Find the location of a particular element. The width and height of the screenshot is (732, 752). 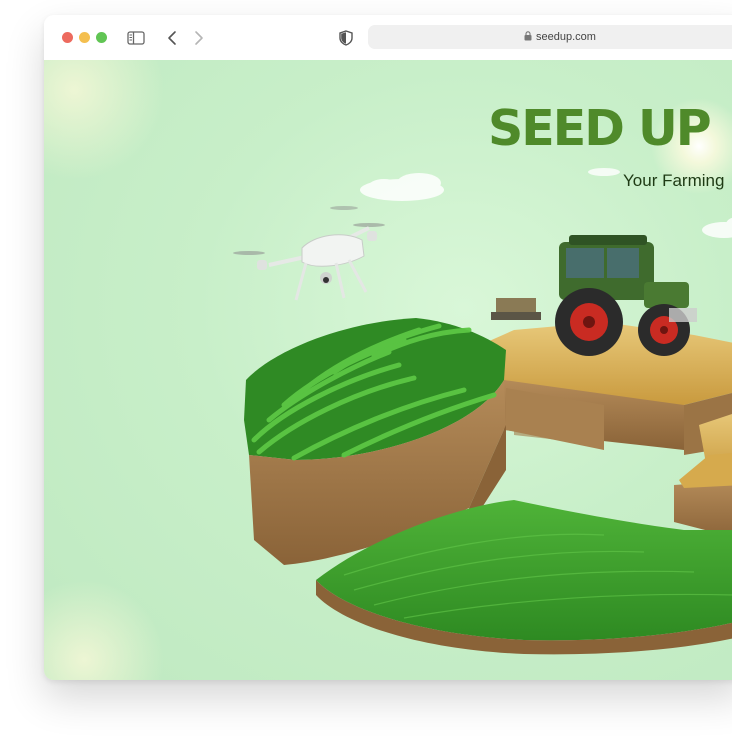

drone-illustration is located at coordinates (309, 253).